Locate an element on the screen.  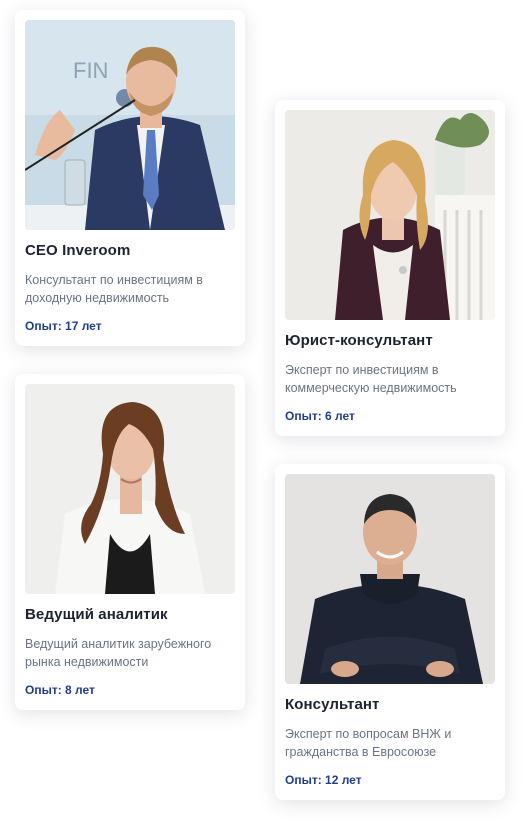
portrait-photo: FIN is located at coordinates (130, 125).